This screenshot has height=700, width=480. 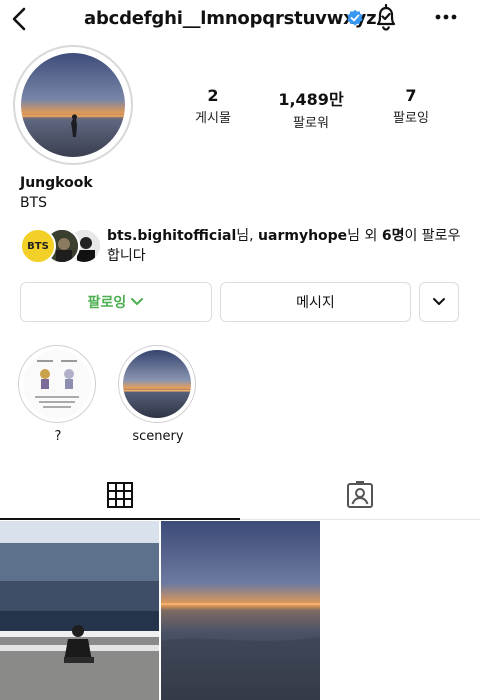 What do you see at coordinates (411, 106) in the screenshot?
I see `stat-following: 7 팔로잉` at bounding box center [411, 106].